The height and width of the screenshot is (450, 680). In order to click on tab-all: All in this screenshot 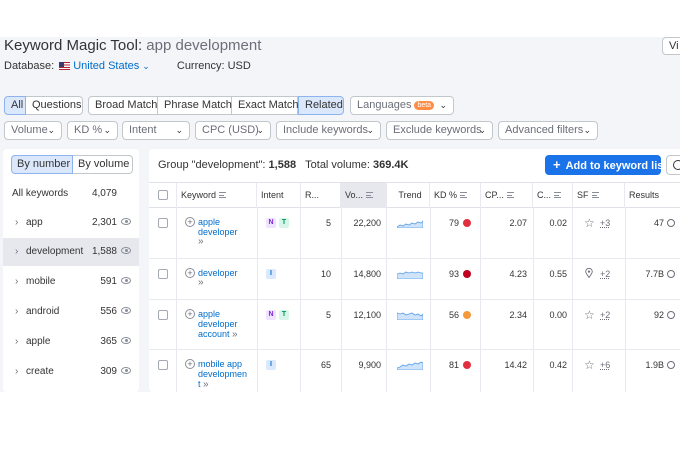, I will do `click(15, 105)`.